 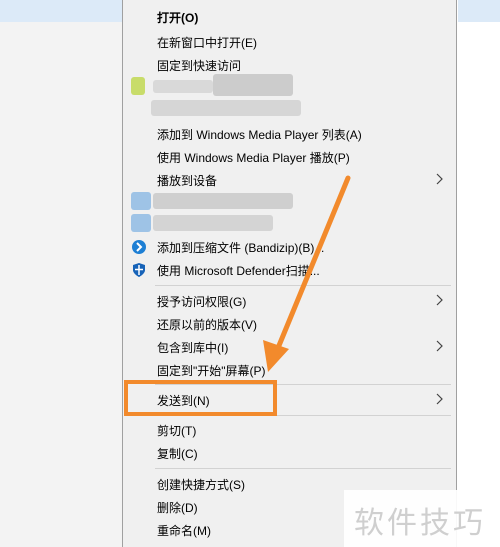 What do you see at coordinates (259, 135) in the screenshot?
I see `menu-item-label: 添加到 Windows Media Player 列表(A)` at bounding box center [259, 135].